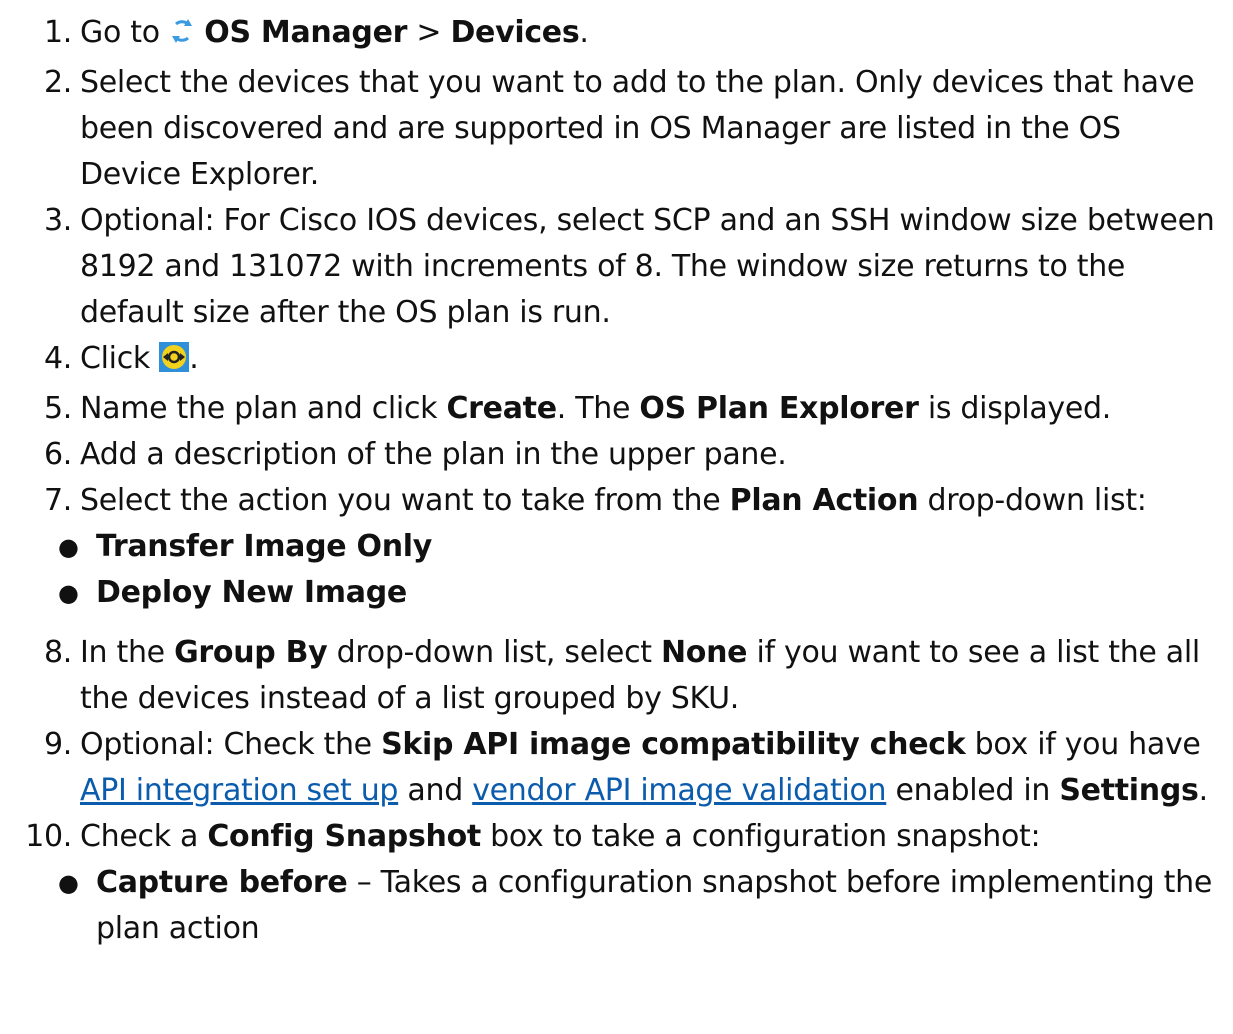 The width and height of the screenshot is (1233, 1034). Describe the element at coordinates (124, 32) in the screenshot. I see `step-text: Go to` at that location.